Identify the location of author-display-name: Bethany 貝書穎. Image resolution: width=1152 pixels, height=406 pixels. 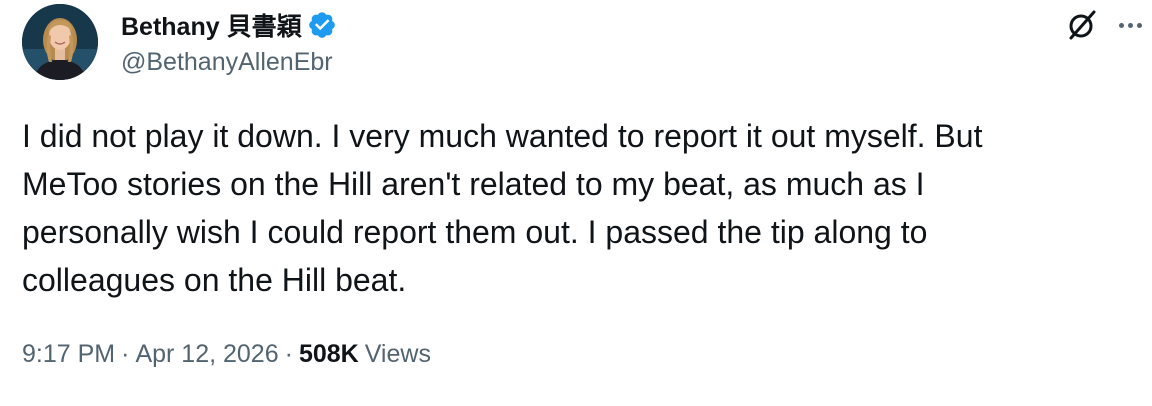
(211, 25).